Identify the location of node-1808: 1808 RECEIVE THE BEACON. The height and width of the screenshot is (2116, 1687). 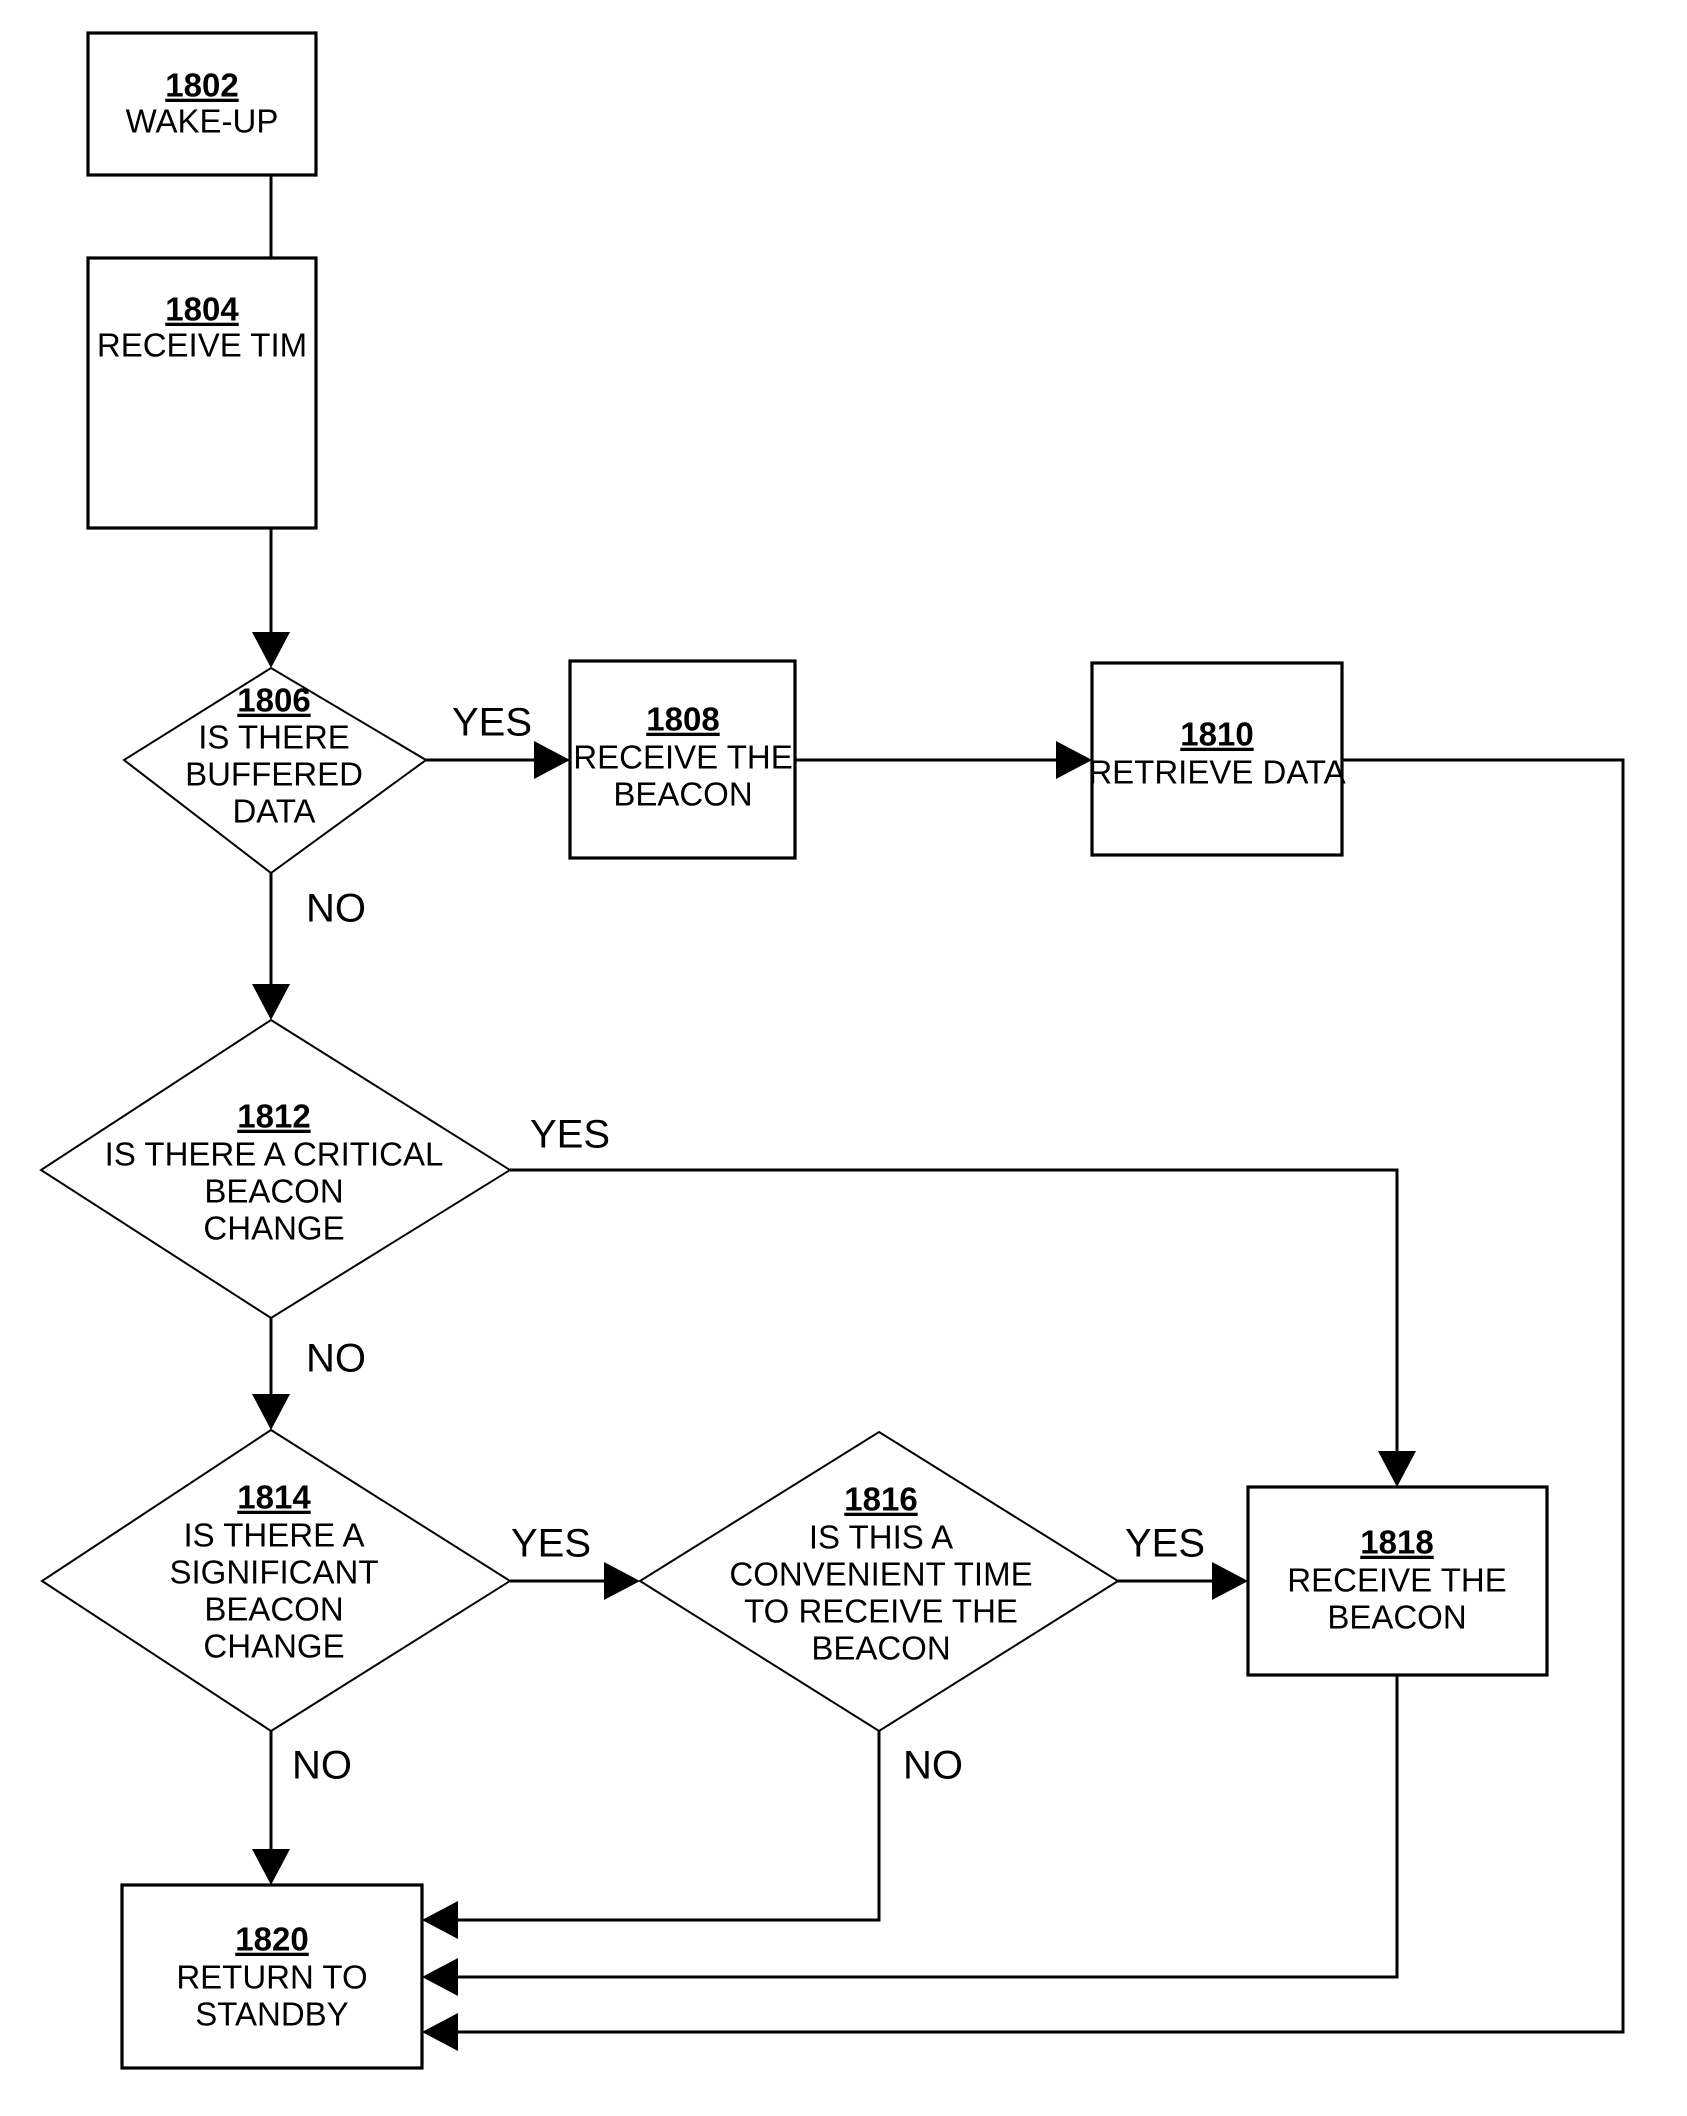
(682, 759).